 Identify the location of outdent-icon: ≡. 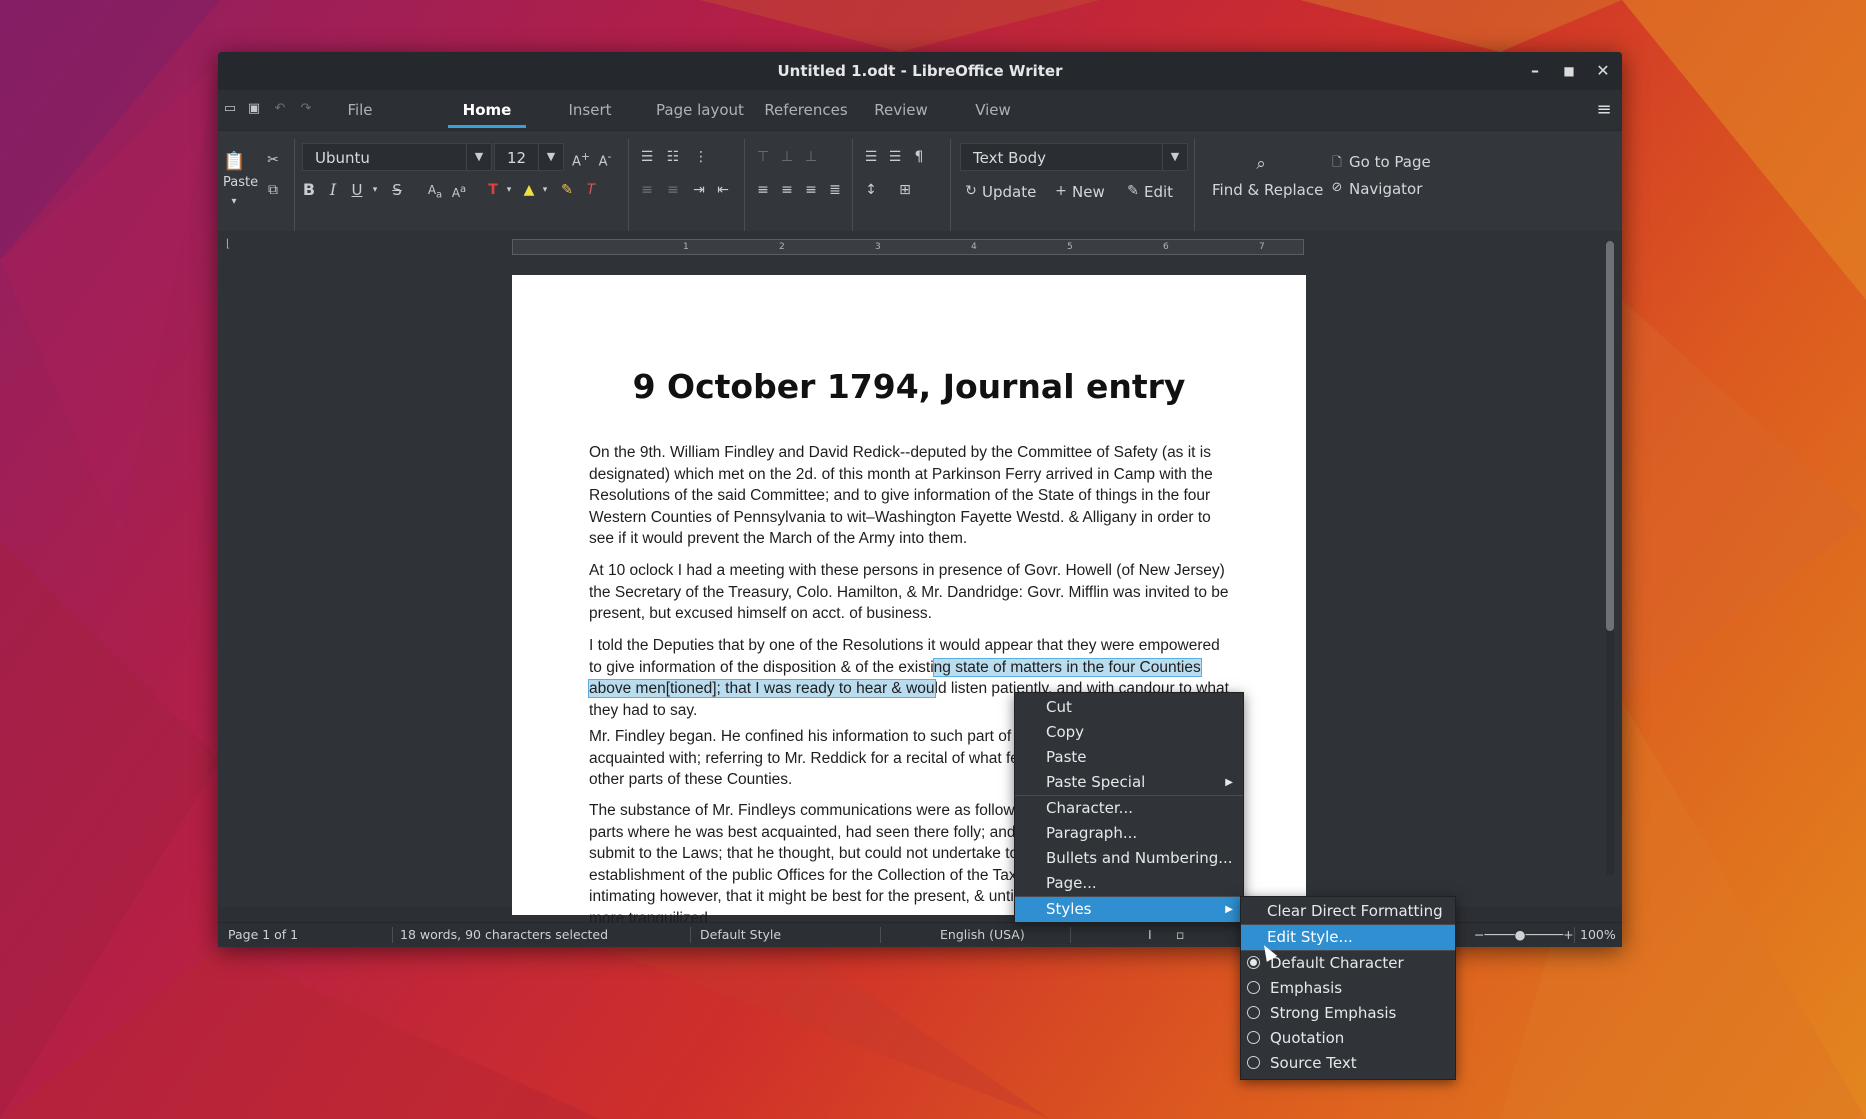
(673, 190).